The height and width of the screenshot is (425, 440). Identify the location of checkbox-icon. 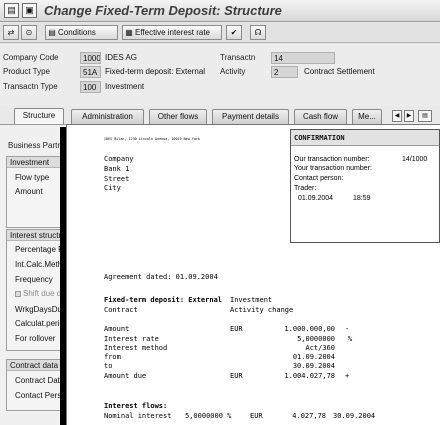
(18, 293).